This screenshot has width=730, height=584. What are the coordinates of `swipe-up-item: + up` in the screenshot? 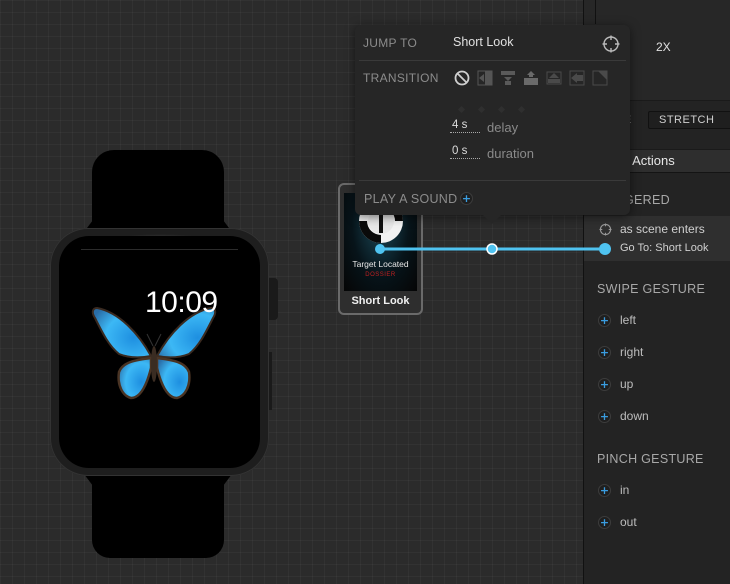 It's located at (663, 385).